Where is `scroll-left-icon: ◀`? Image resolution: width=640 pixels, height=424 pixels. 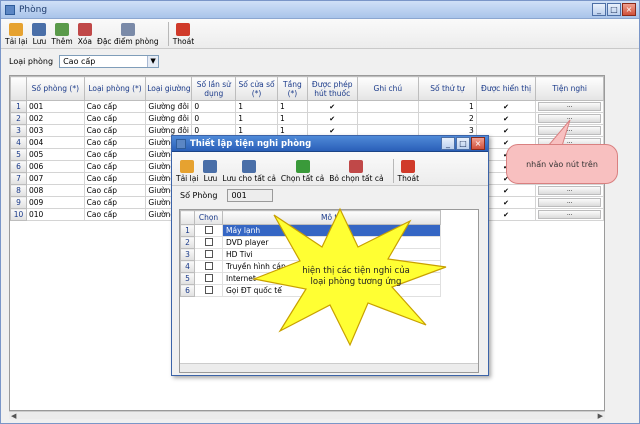 scroll-left-icon: ◀ is located at coordinates (13, 416).